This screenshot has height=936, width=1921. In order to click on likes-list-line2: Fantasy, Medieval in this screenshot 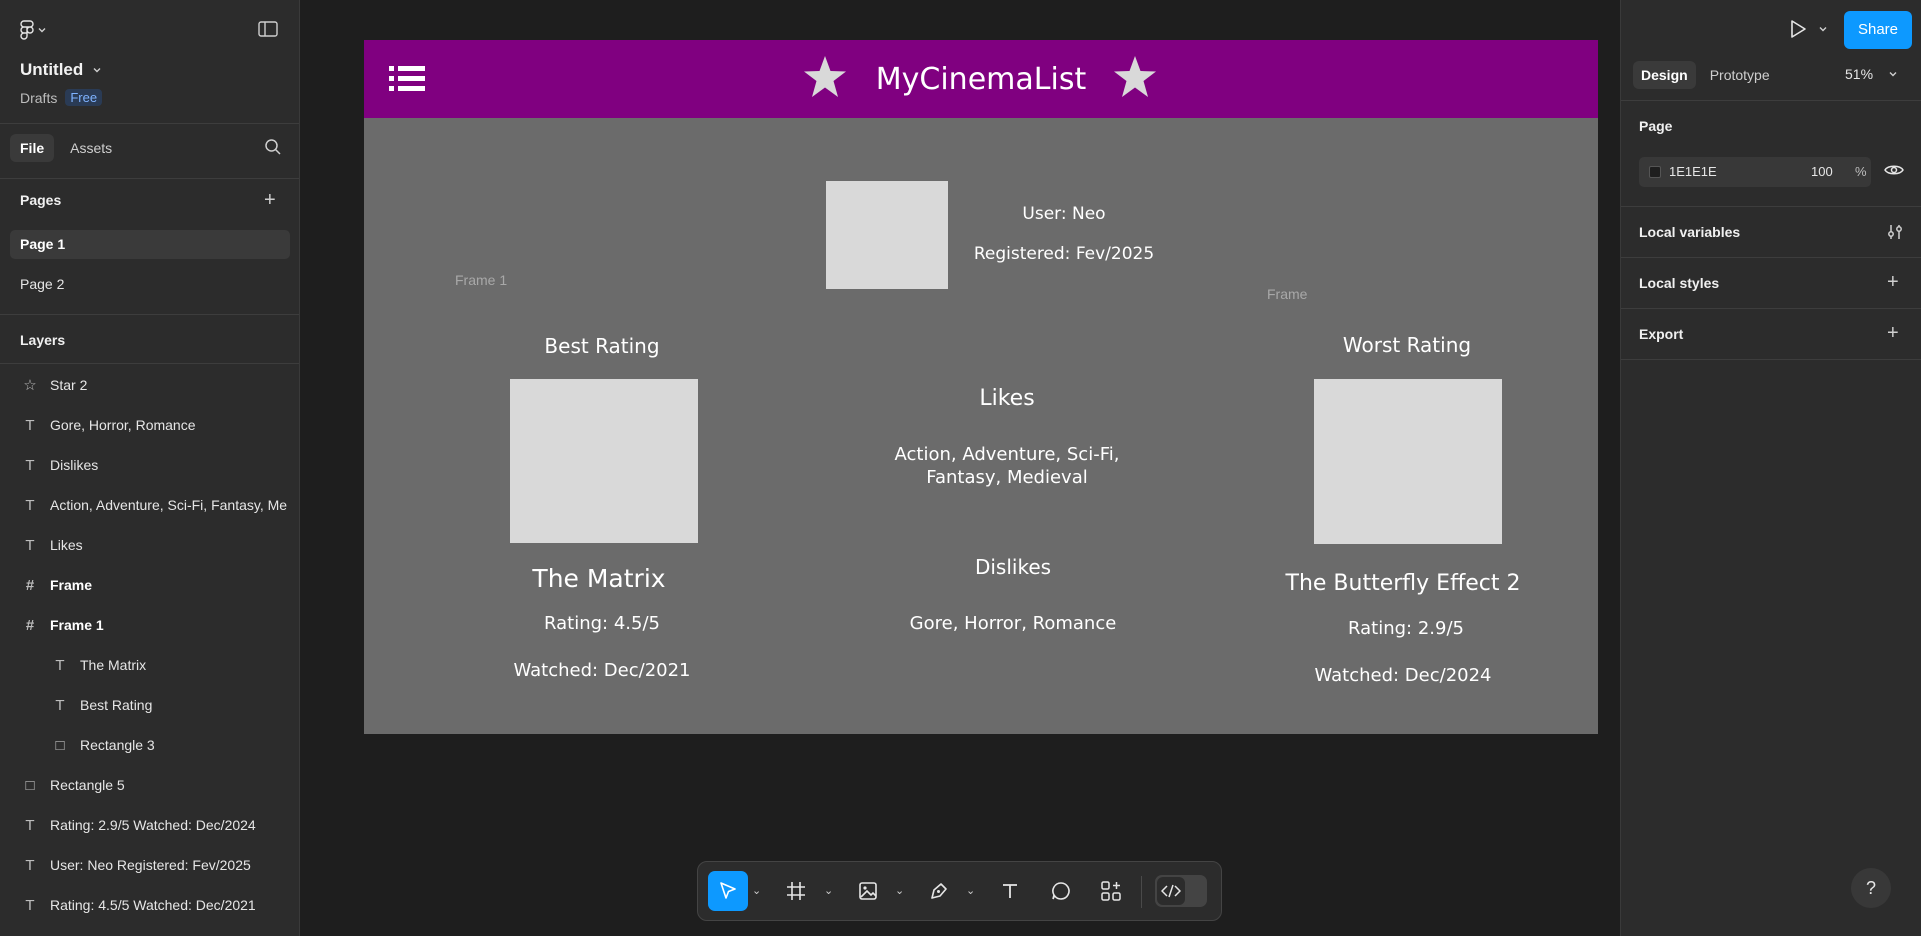, I will do `click(1007, 477)`.